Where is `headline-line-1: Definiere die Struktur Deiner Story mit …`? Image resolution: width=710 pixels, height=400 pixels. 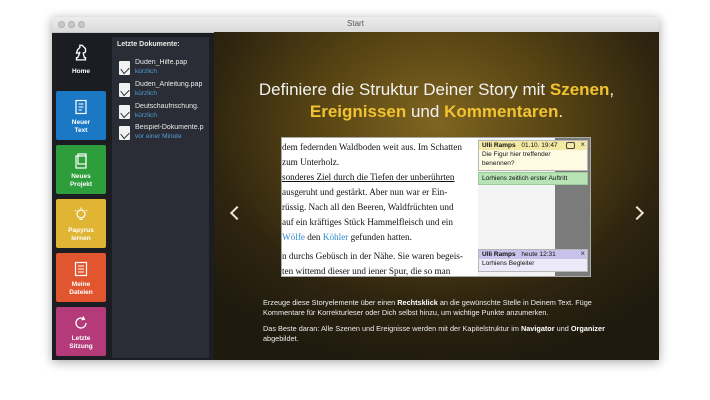
headline-line-1: Definiere die Struktur Deiner Story mit … is located at coordinates (436, 90).